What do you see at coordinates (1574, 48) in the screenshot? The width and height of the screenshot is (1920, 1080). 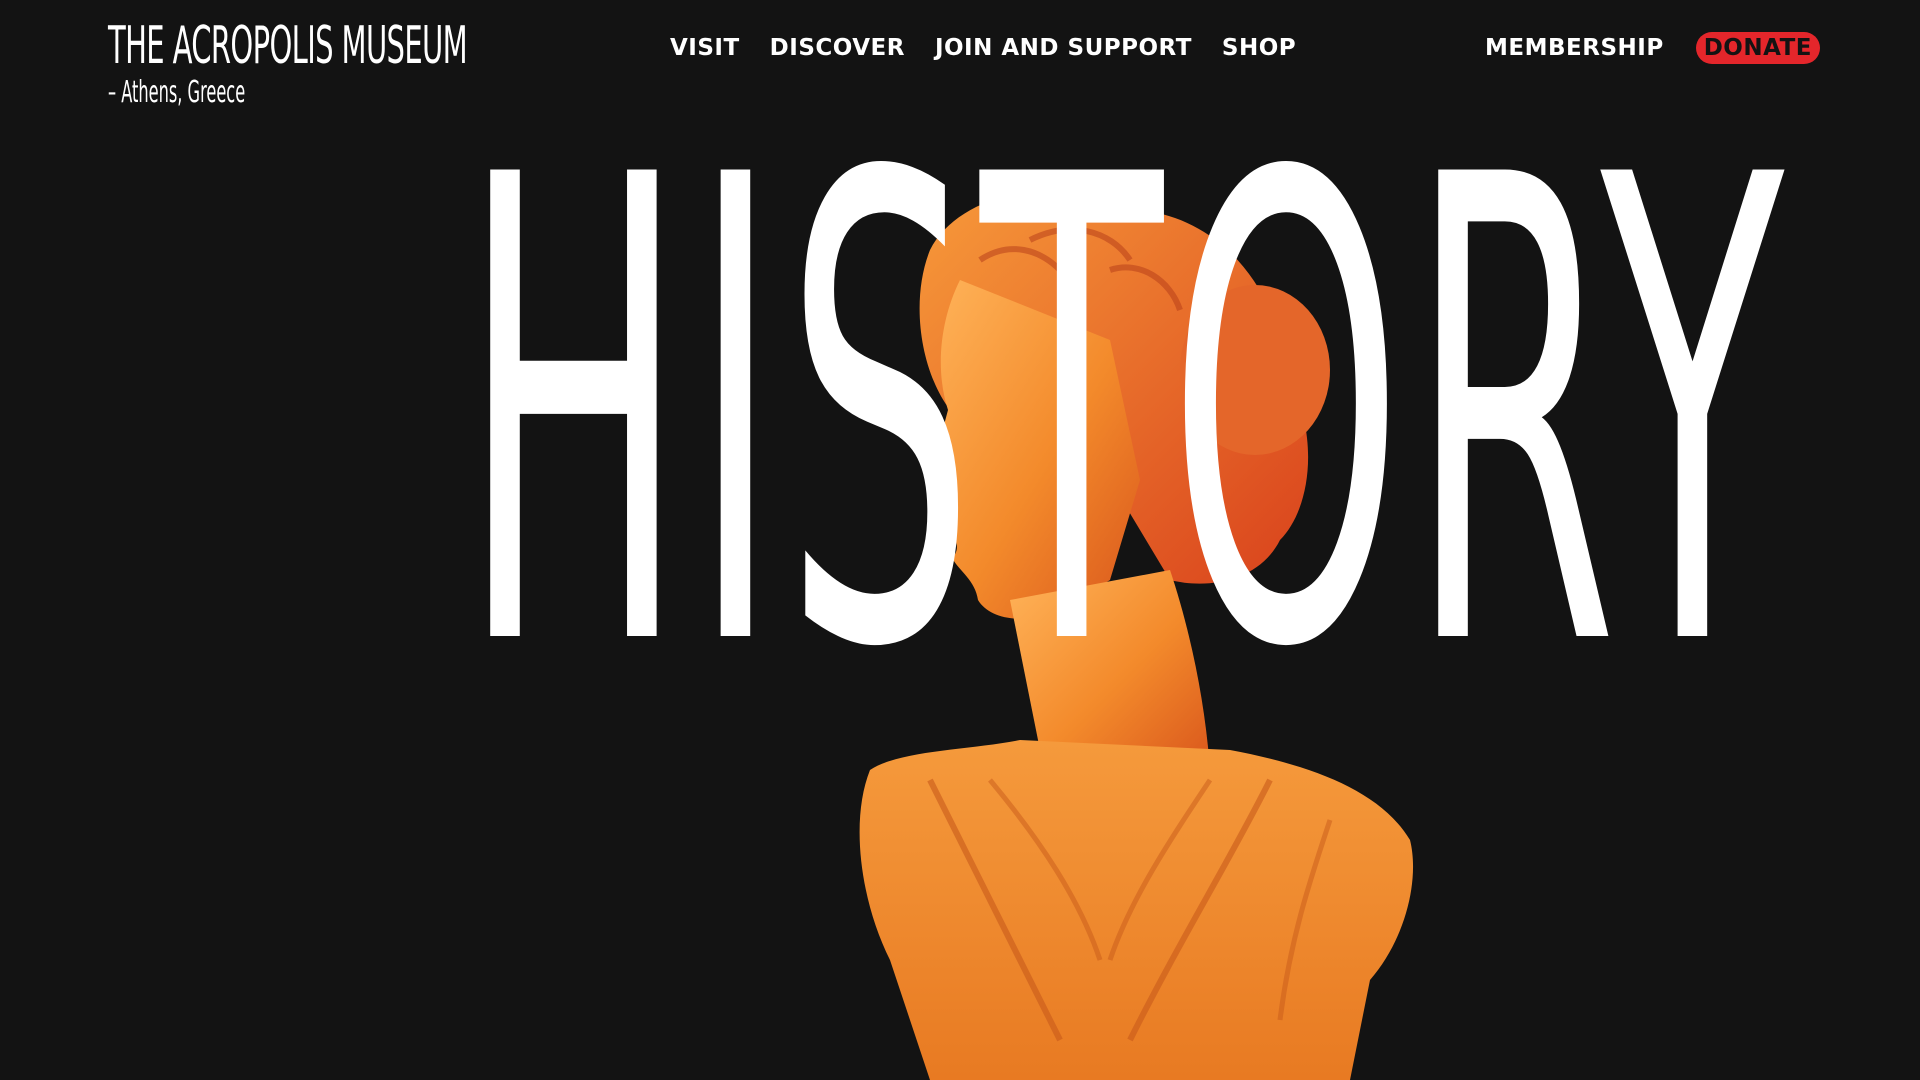 I see `membership-link: MEMBERSHIP` at bounding box center [1574, 48].